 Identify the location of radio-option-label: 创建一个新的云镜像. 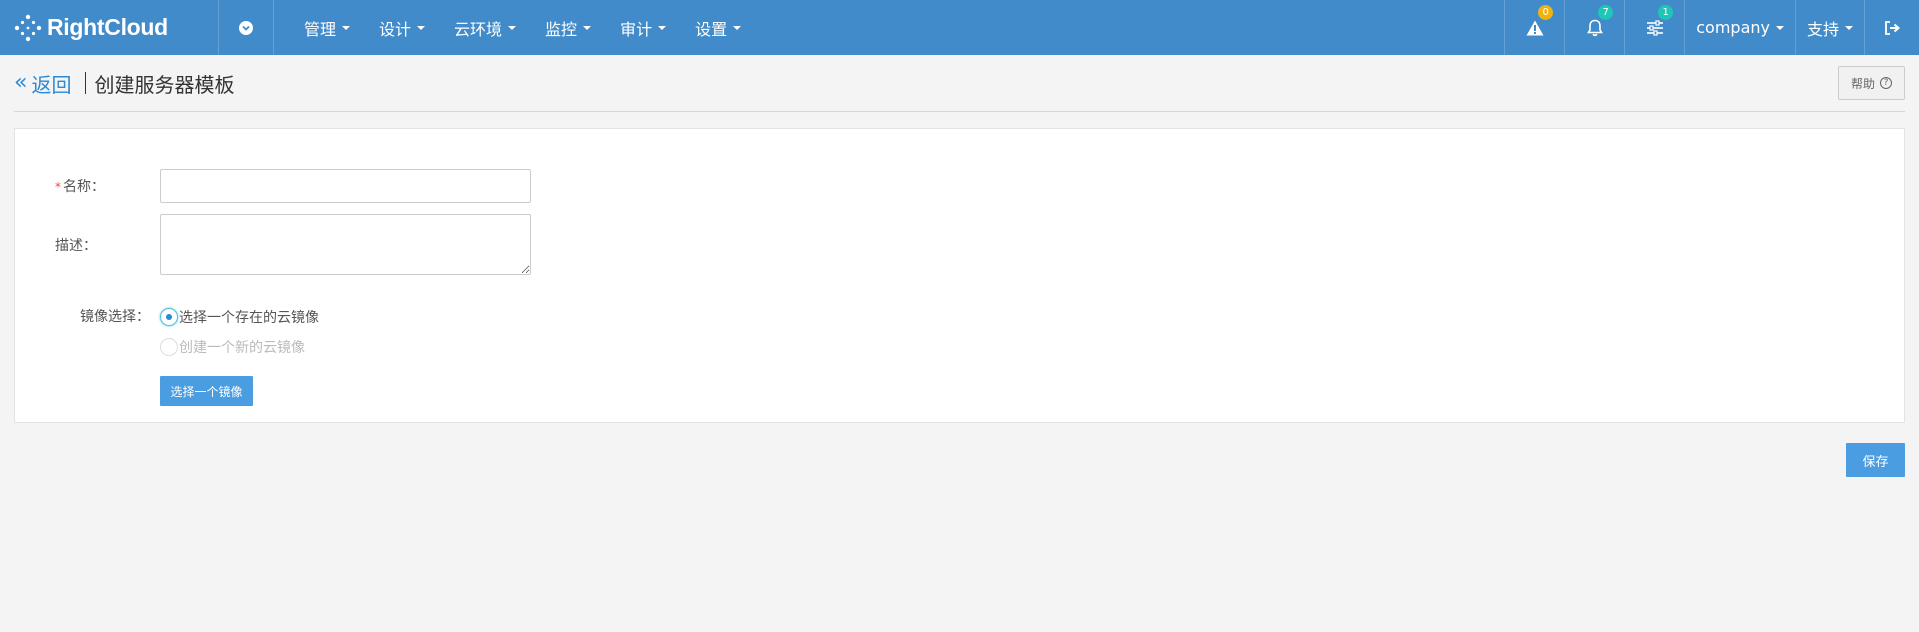
(242, 348).